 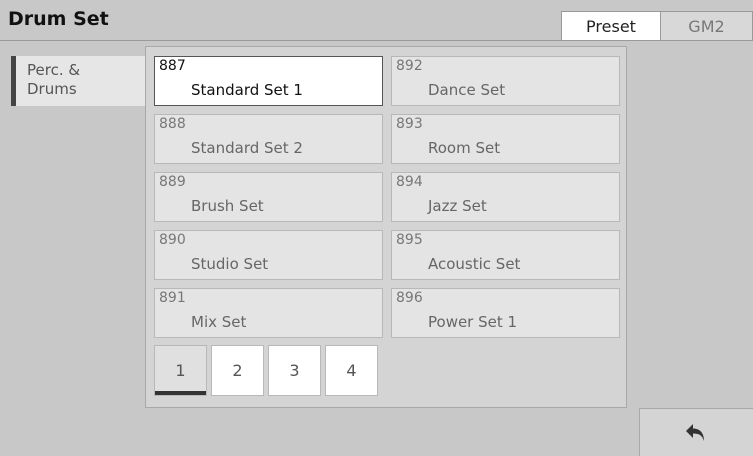 What do you see at coordinates (505, 197) in the screenshot?
I see `drum-set-card: 894 Jazz Set` at bounding box center [505, 197].